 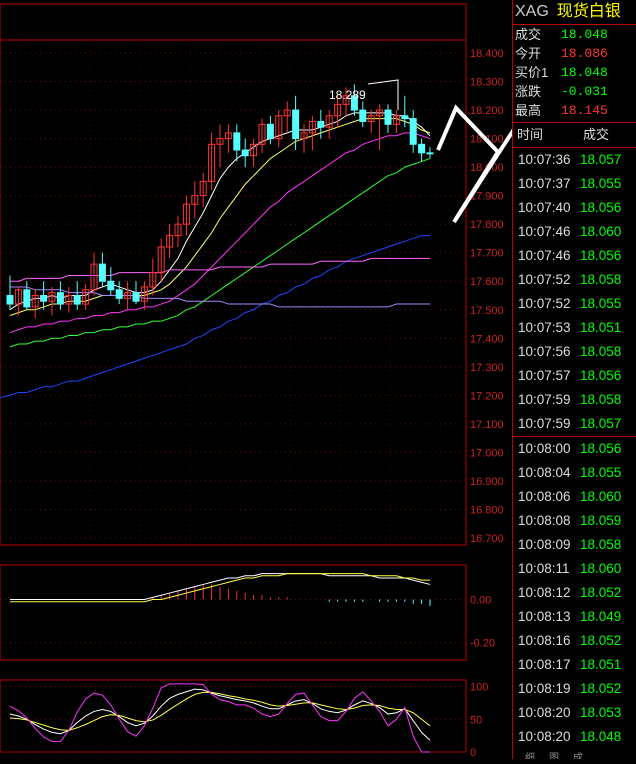 What do you see at coordinates (575, 34) in the screenshot?
I see `quote-row: 成交 18.048` at bounding box center [575, 34].